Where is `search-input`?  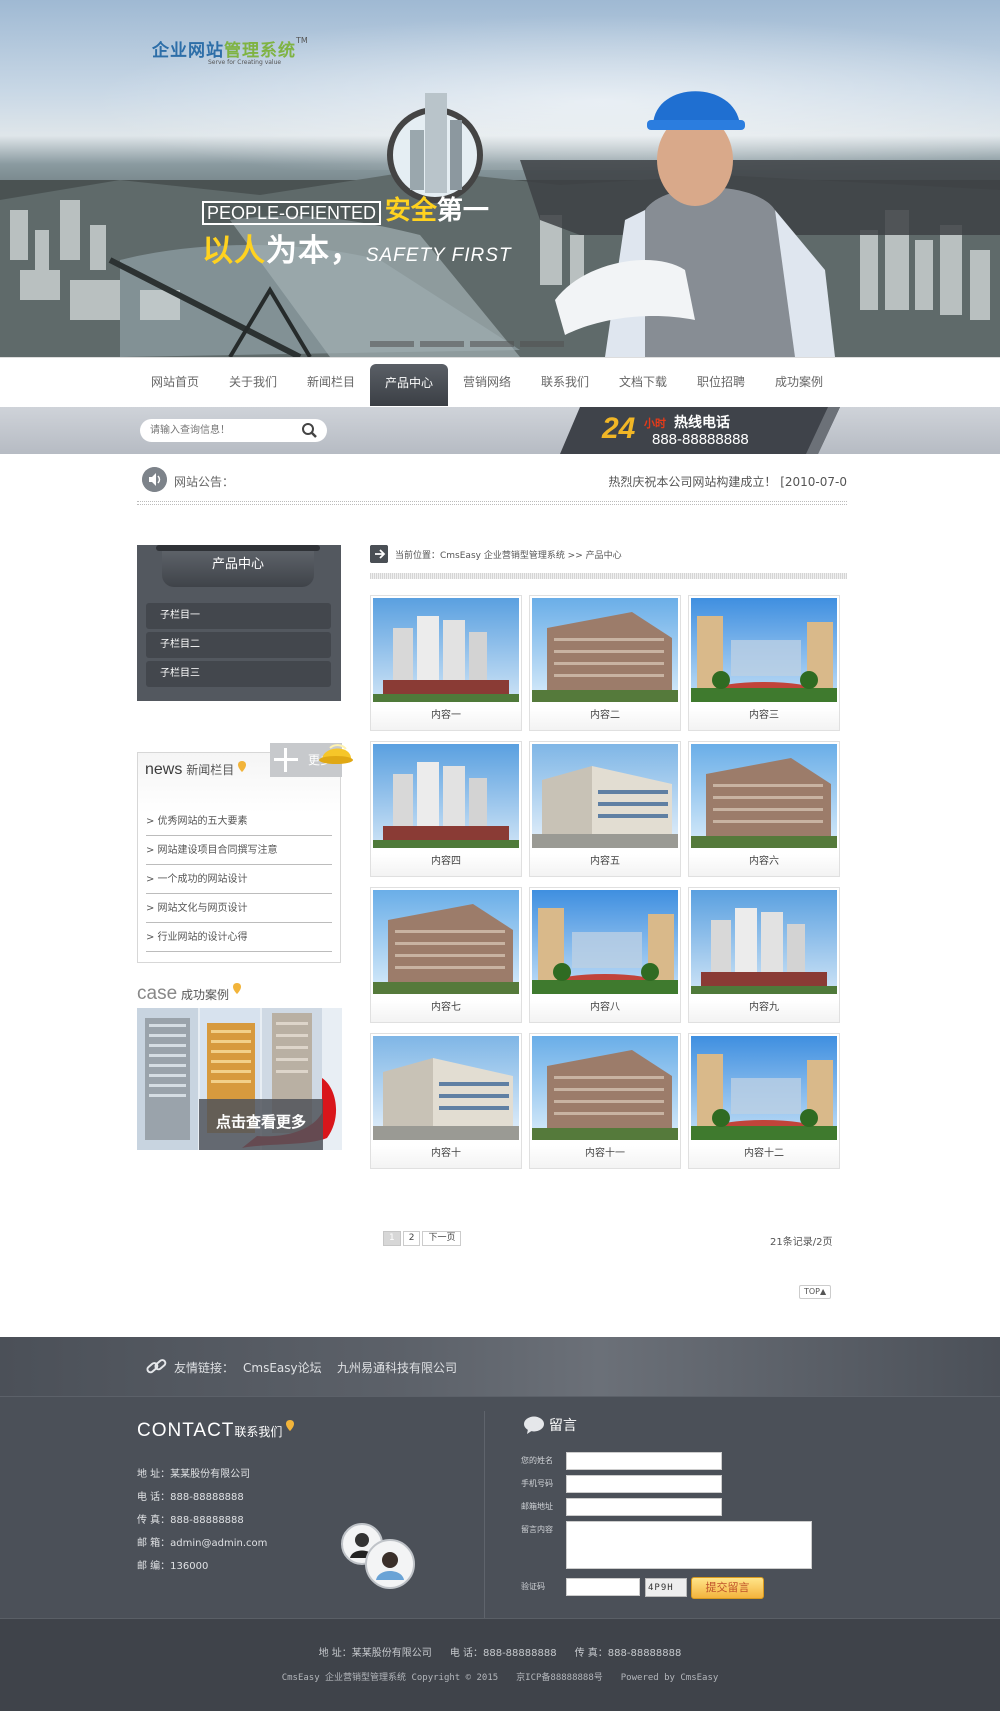 search-input is located at coordinates (220, 430).